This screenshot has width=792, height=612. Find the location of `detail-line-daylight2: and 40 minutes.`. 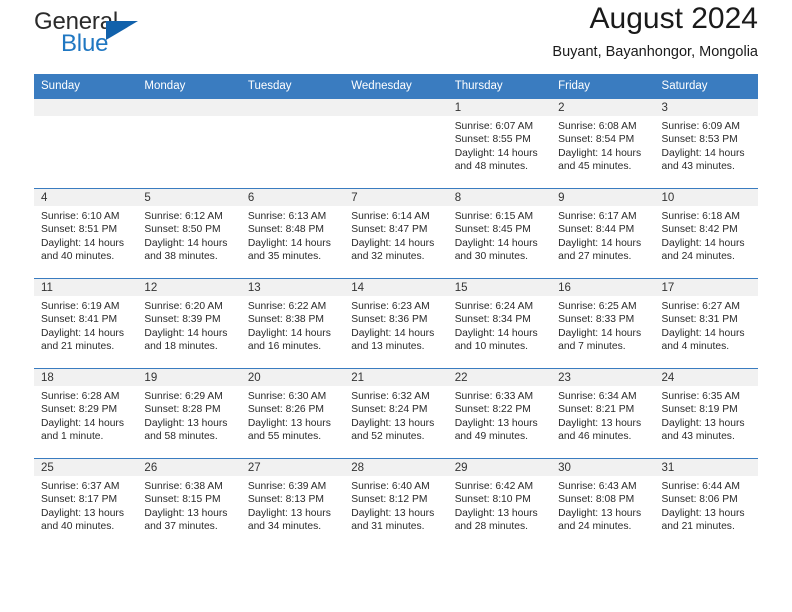

detail-line-daylight2: and 40 minutes. is located at coordinates (78, 256).